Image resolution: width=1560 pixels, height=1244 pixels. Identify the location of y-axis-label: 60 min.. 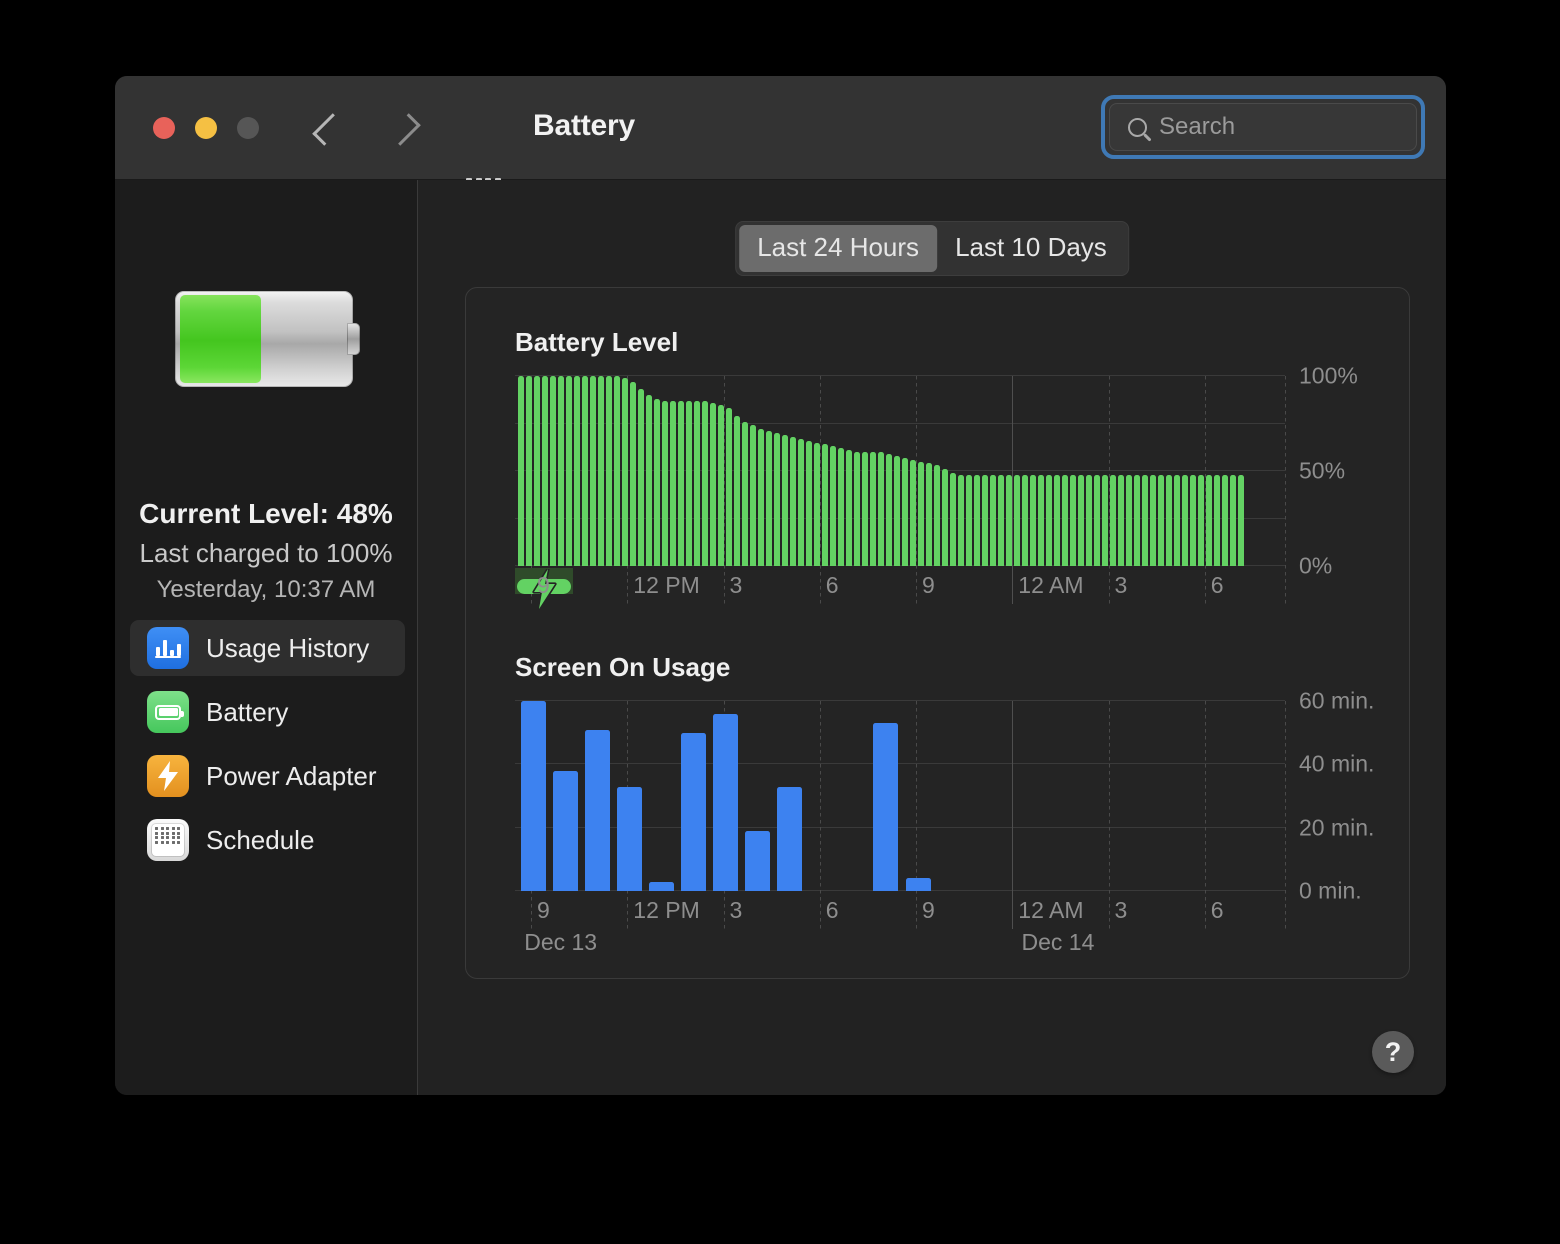
(1337, 700).